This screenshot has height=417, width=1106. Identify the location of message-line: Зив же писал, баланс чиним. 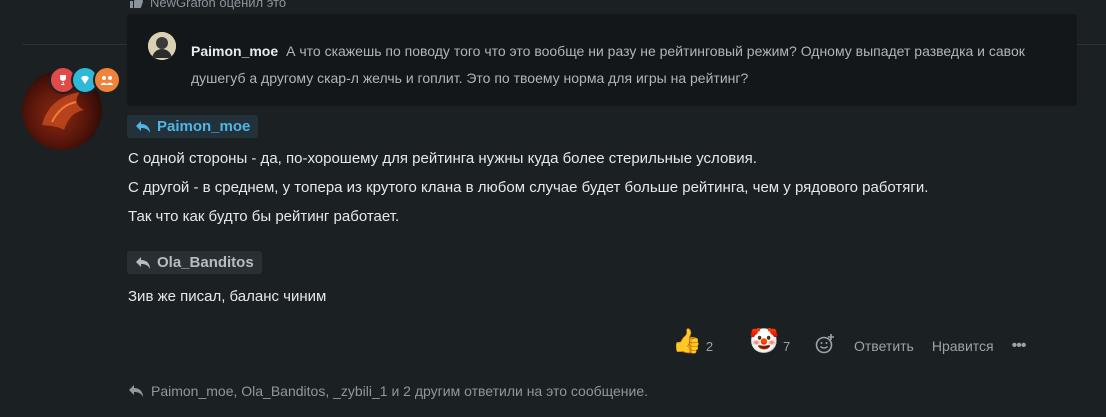
(227, 296).